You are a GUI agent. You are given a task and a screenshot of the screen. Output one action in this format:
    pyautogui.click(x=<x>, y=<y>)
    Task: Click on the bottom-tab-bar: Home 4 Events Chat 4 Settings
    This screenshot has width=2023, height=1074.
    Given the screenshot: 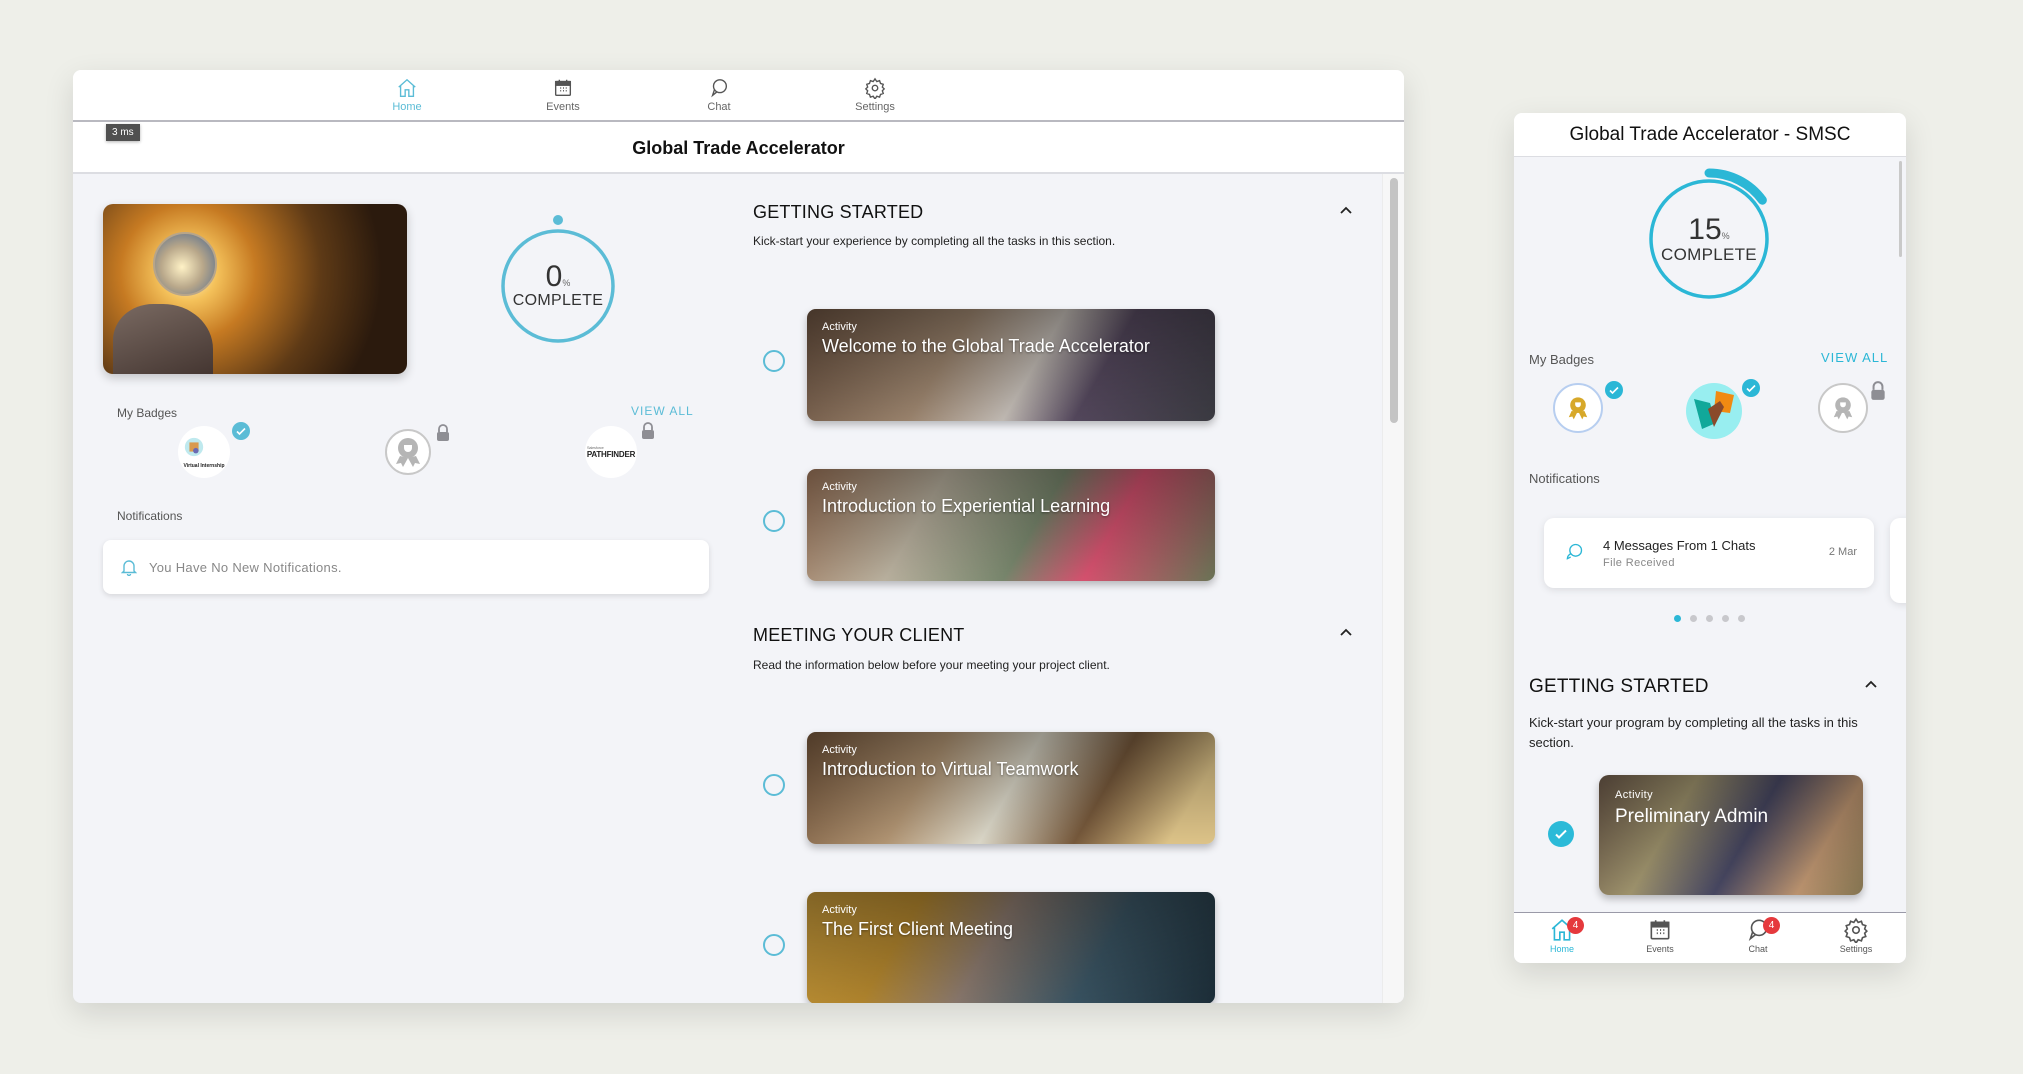 What is the action you would take?
    pyautogui.click(x=1710, y=937)
    